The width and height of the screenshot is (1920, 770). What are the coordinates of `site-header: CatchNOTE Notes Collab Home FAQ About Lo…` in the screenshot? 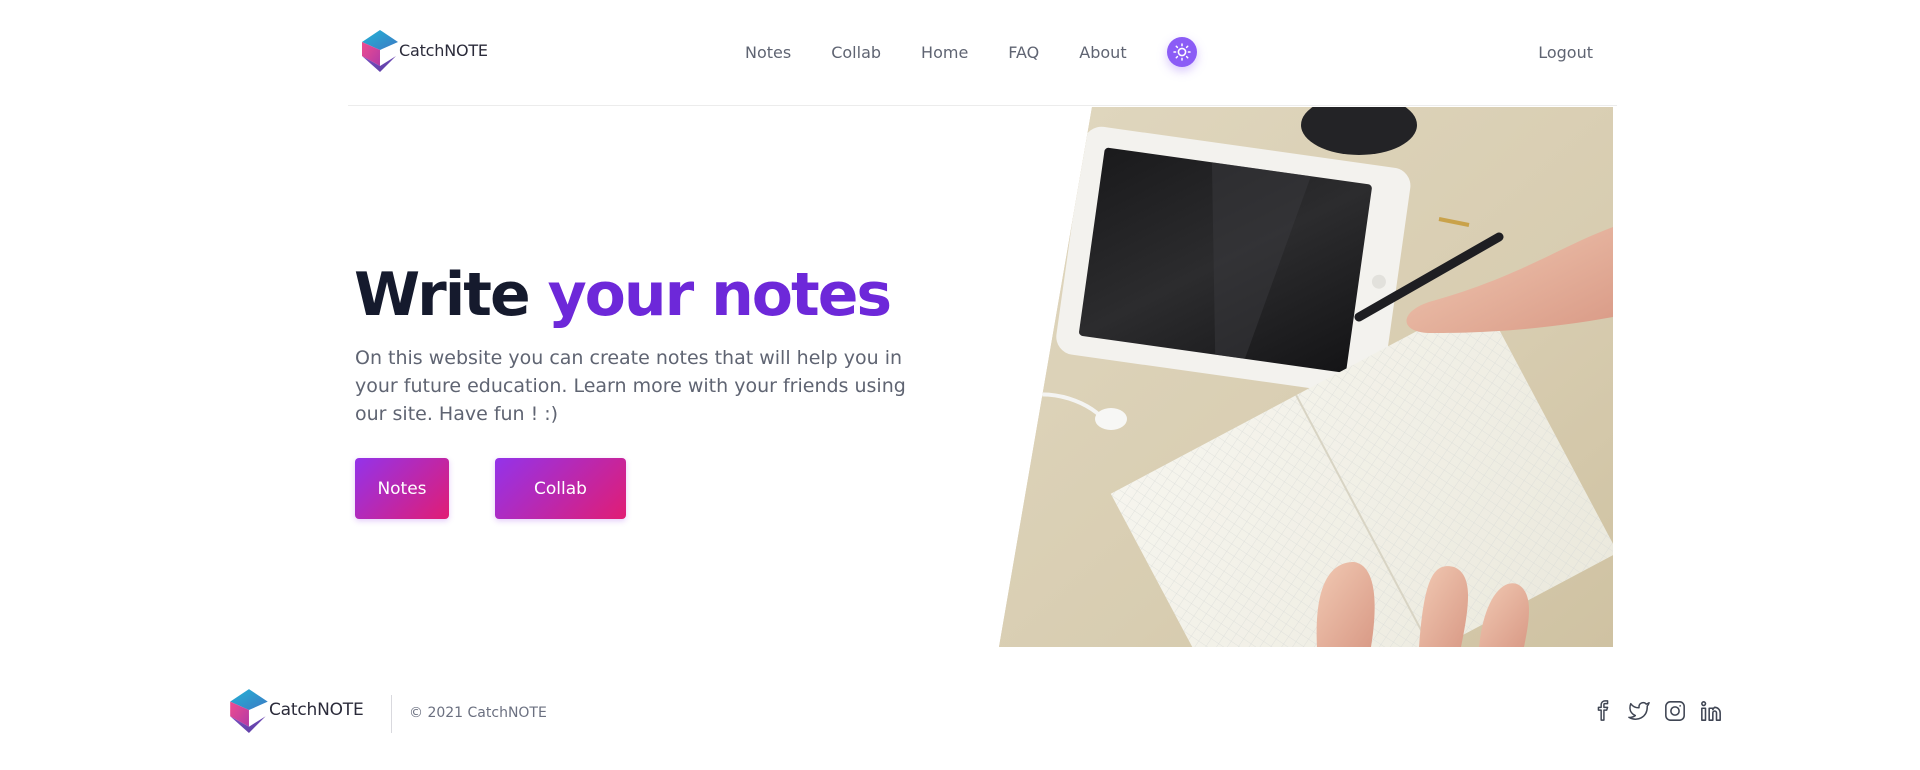 It's located at (982, 53).